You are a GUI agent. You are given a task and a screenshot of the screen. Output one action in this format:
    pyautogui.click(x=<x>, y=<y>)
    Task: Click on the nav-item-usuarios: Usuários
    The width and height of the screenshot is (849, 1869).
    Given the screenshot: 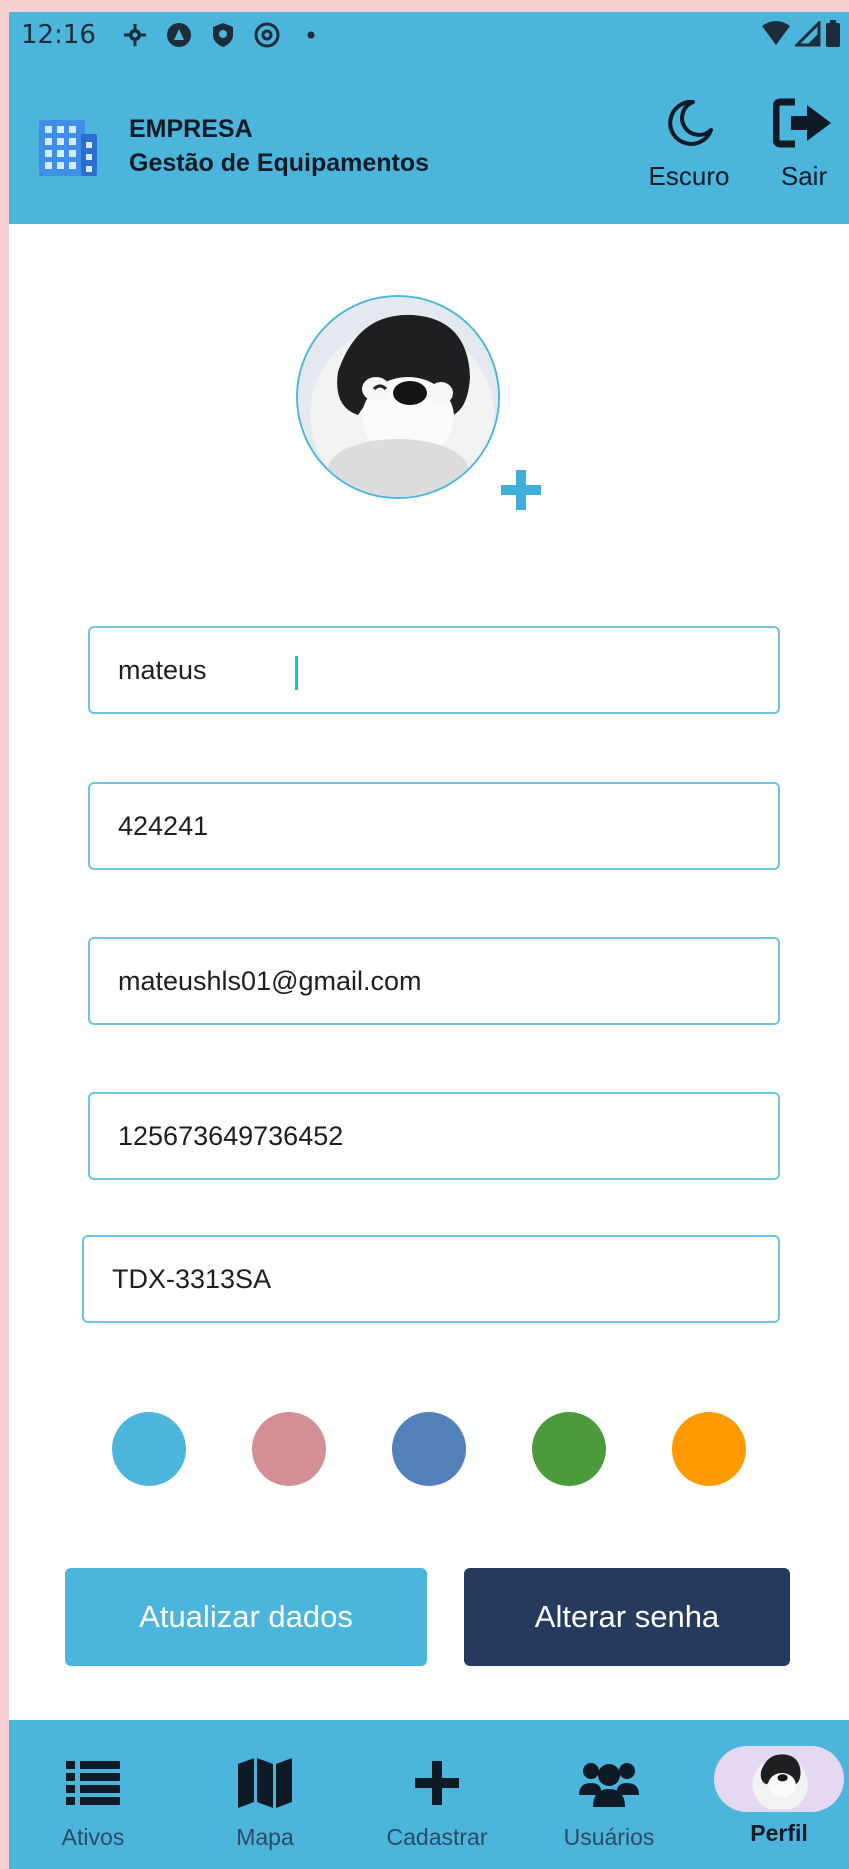 What is the action you would take?
    pyautogui.click(x=609, y=1794)
    